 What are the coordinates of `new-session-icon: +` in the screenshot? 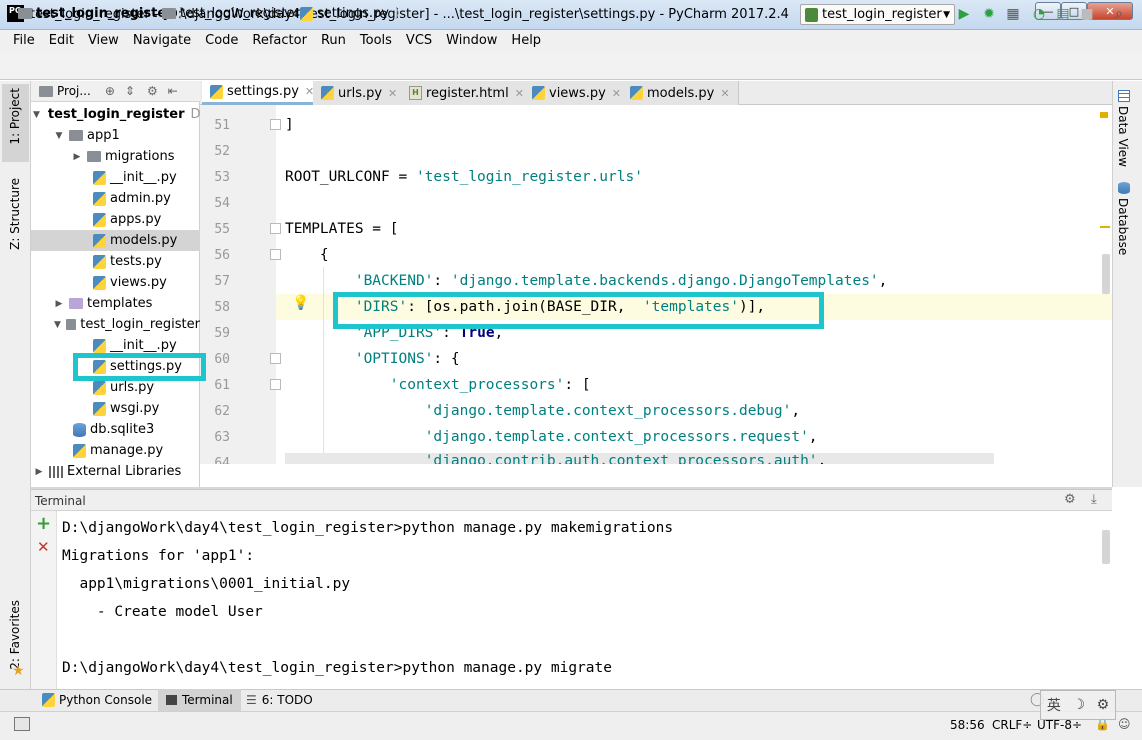 It's located at (43, 523).